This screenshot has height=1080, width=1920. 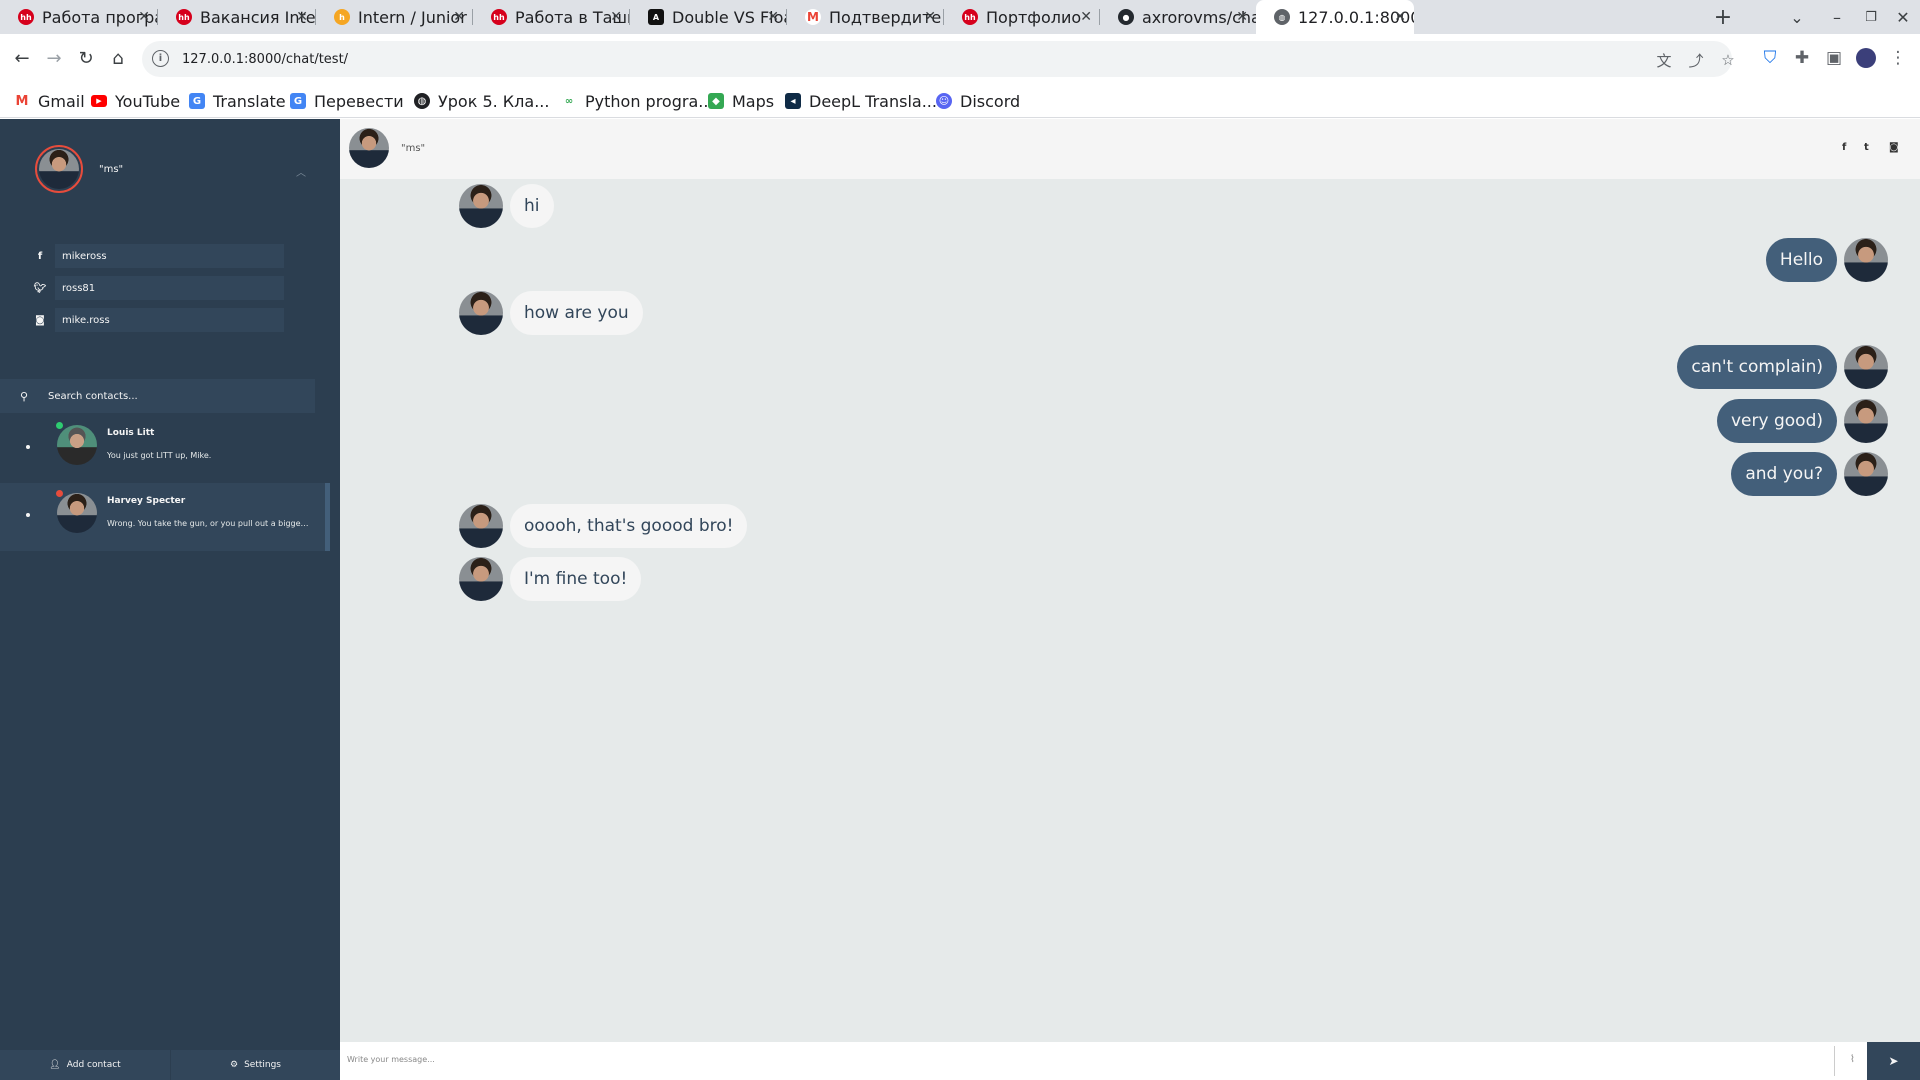 What do you see at coordinates (22, 101) in the screenshot?
I see `gmail-icon: M` at bounding box center [22, 101].